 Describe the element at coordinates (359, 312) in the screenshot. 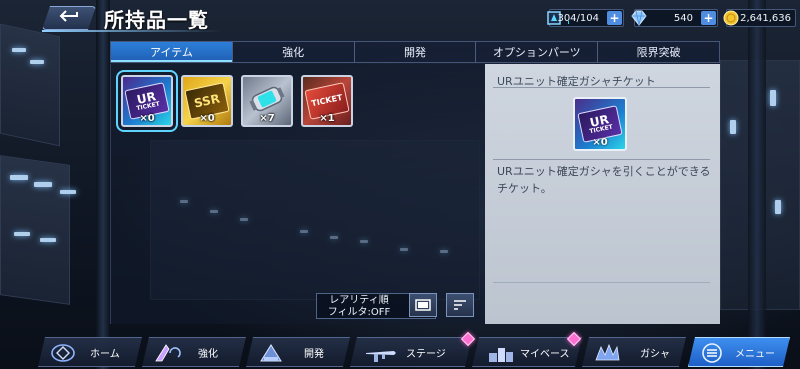

I see `filter-status-label: フィルタ:OFF` at that location.